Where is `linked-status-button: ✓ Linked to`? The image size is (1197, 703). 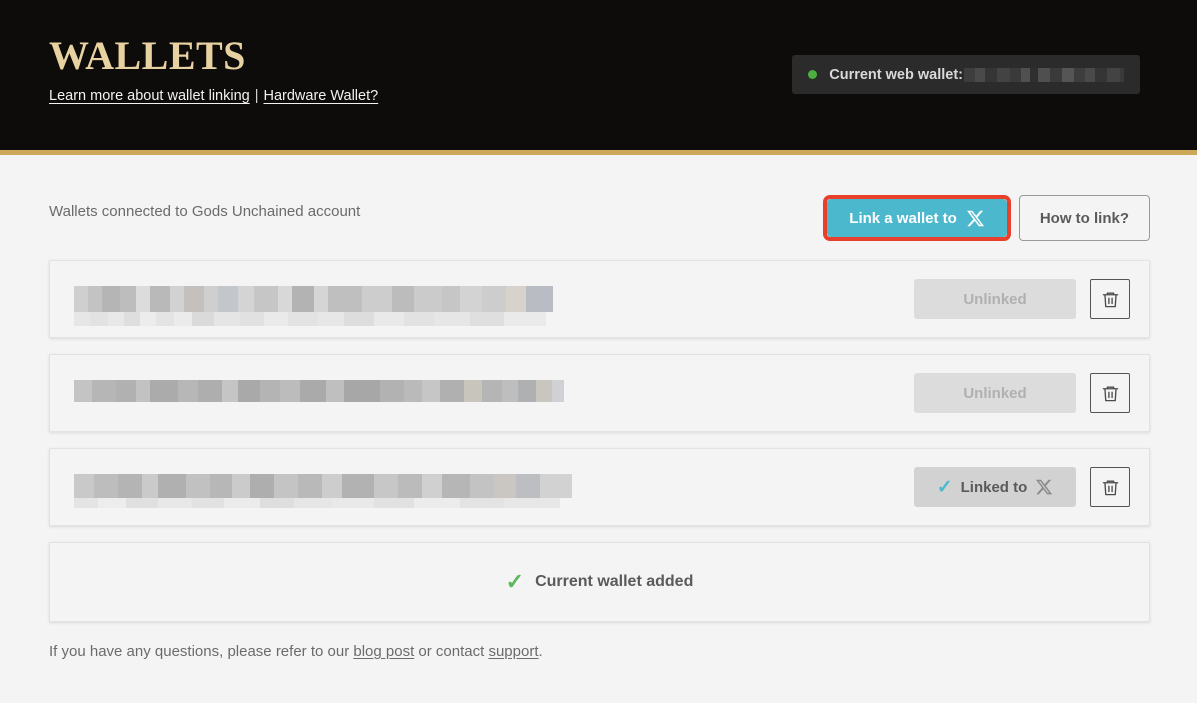
linked-status-button: ✓ Linked to is located at coordinates (995, 487).